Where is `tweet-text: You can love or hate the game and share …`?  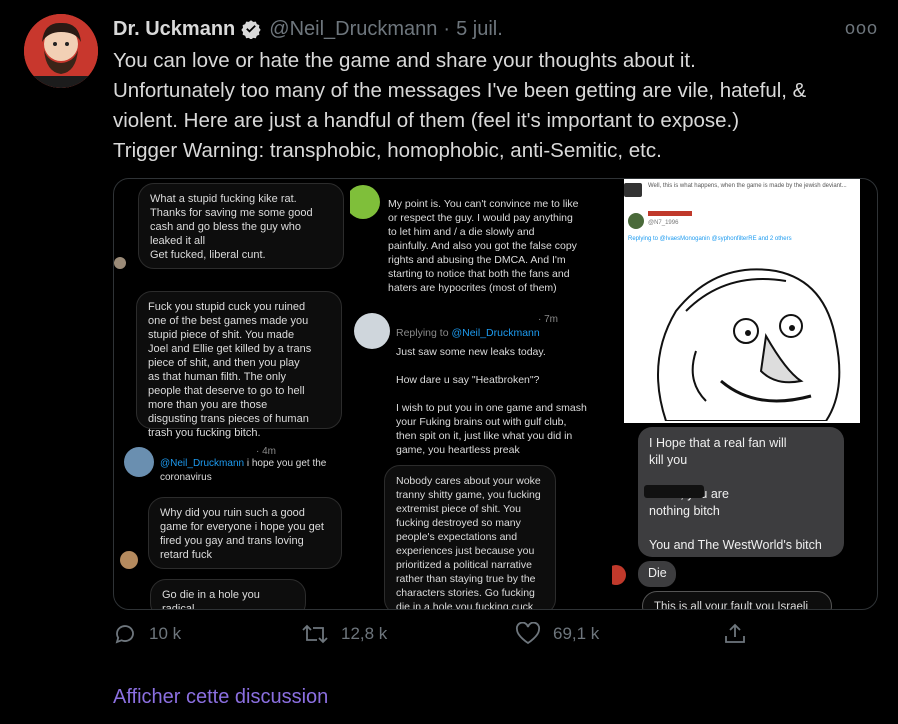
tweet-text: You can love or hate the game and share … is located at coordinates (460, 105).